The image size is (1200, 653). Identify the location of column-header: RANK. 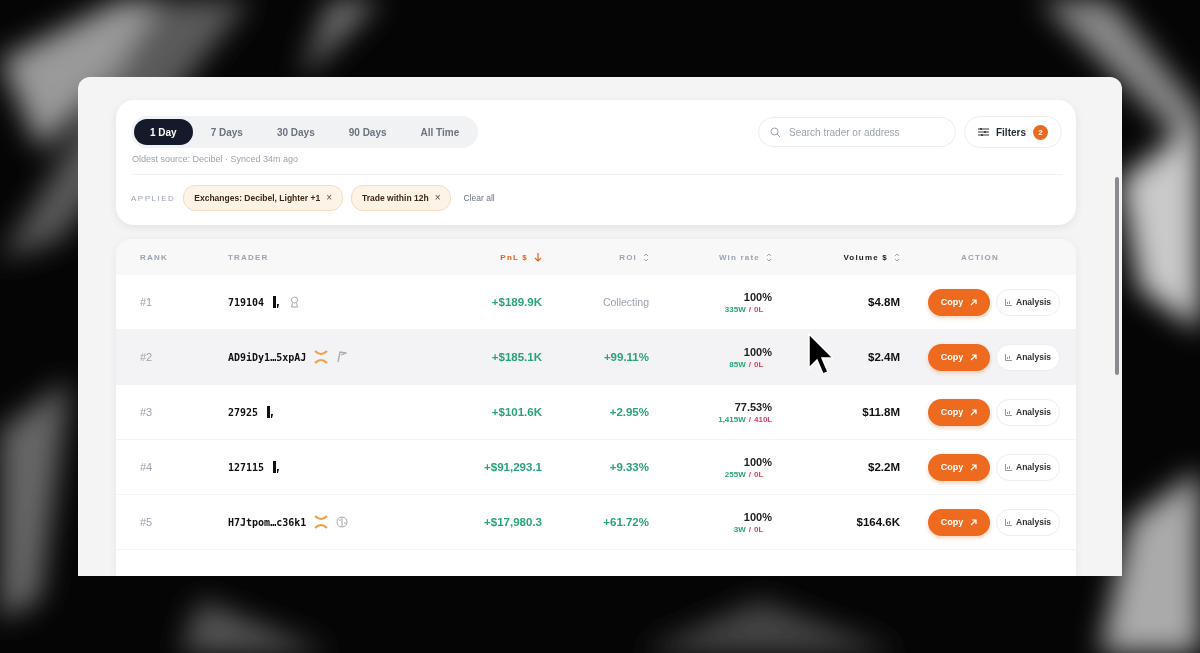
(154, 257).